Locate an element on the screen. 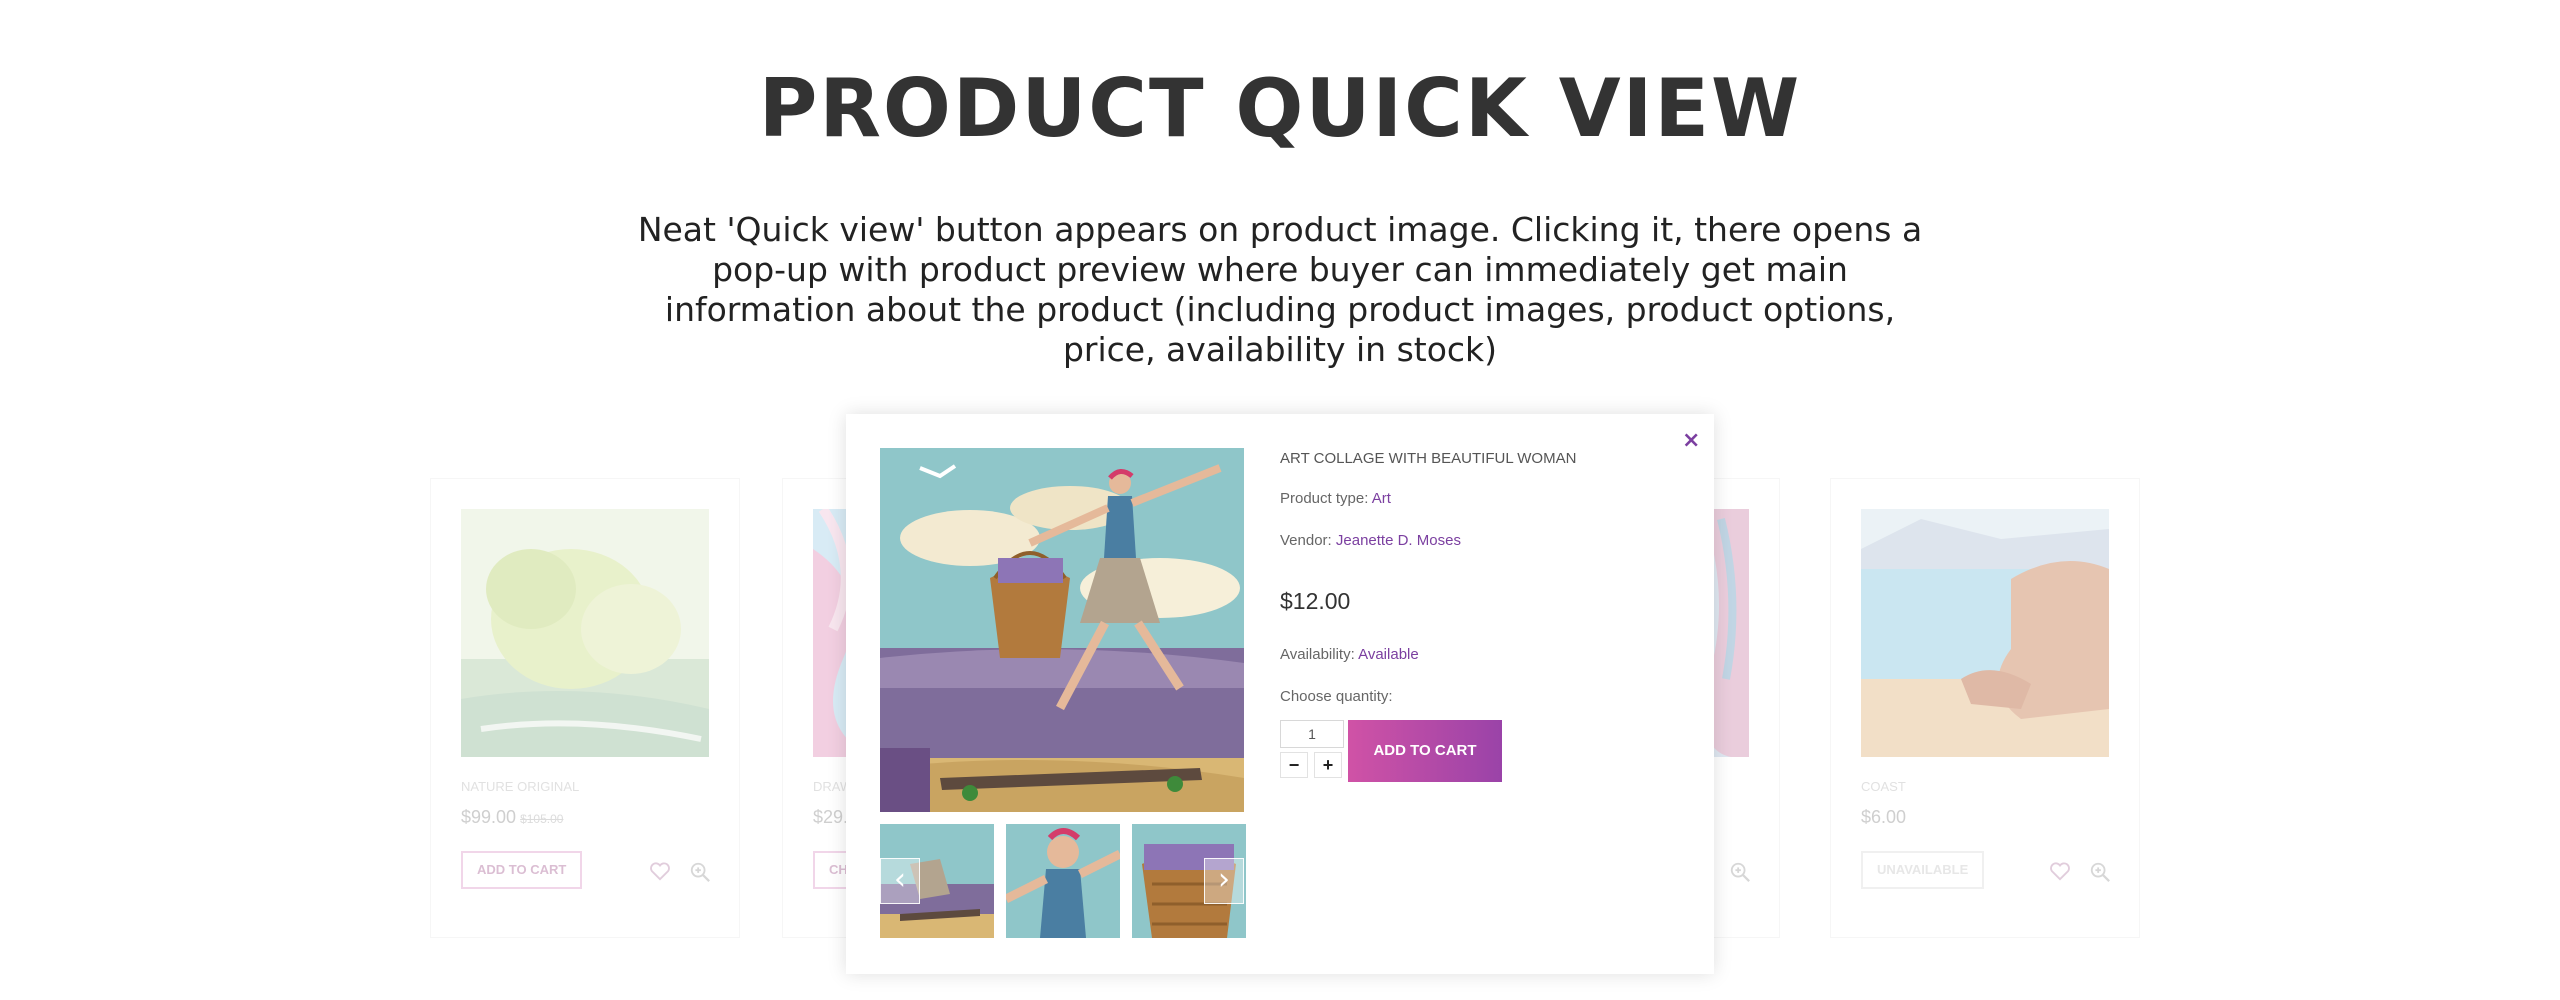 The width and height of the screenshot is (2560, 1000). product-price: $12.00 is located at coordinates (1315, 601).